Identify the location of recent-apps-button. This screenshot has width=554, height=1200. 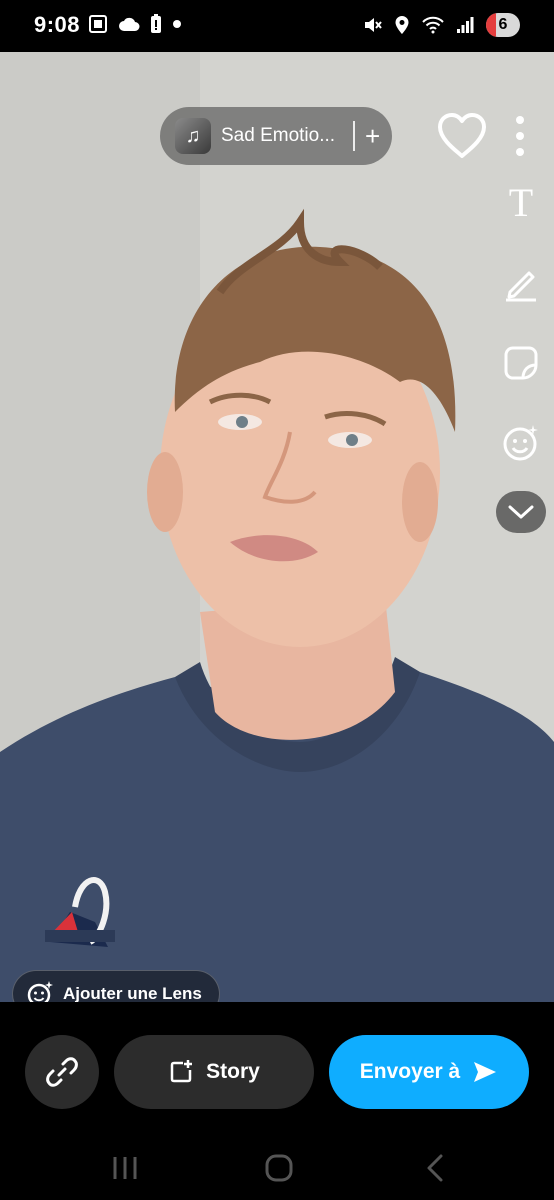
(125, 1168).